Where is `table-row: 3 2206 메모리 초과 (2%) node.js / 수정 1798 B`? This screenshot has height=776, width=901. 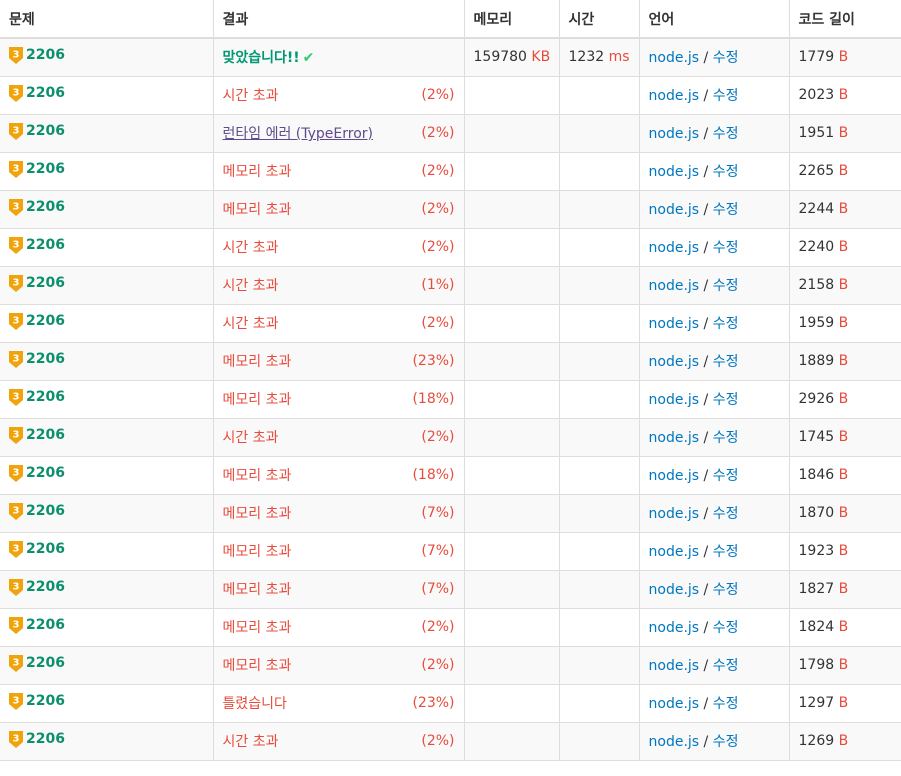
table-row: 3 2206 메모리 초과 (2%) node.js / 수정 1798 B is located at coordinates (450, 665).